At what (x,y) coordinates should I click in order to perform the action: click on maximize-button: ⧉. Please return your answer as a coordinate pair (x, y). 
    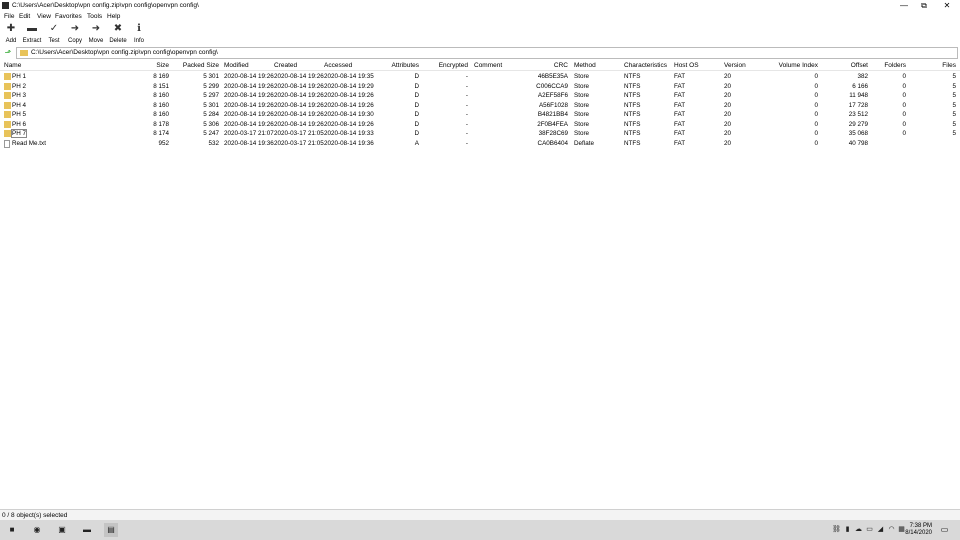
    Looking at the image, I should click on (924, 5).